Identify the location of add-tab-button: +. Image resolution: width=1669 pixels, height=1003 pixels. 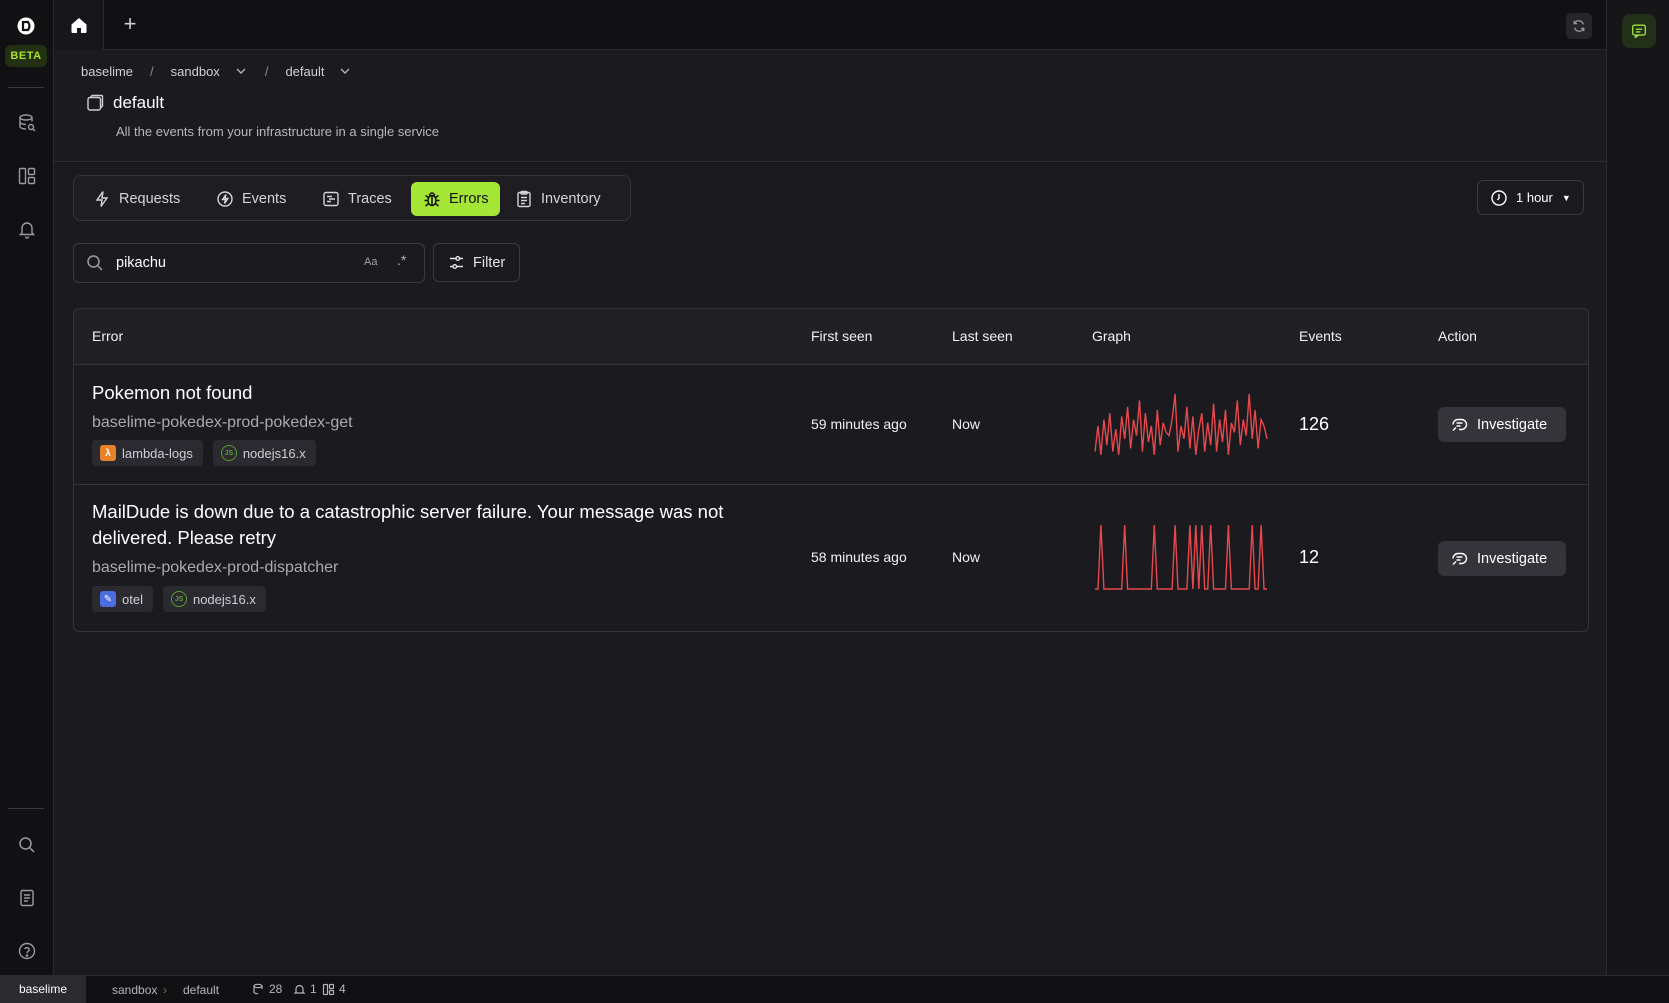
(130, 25).